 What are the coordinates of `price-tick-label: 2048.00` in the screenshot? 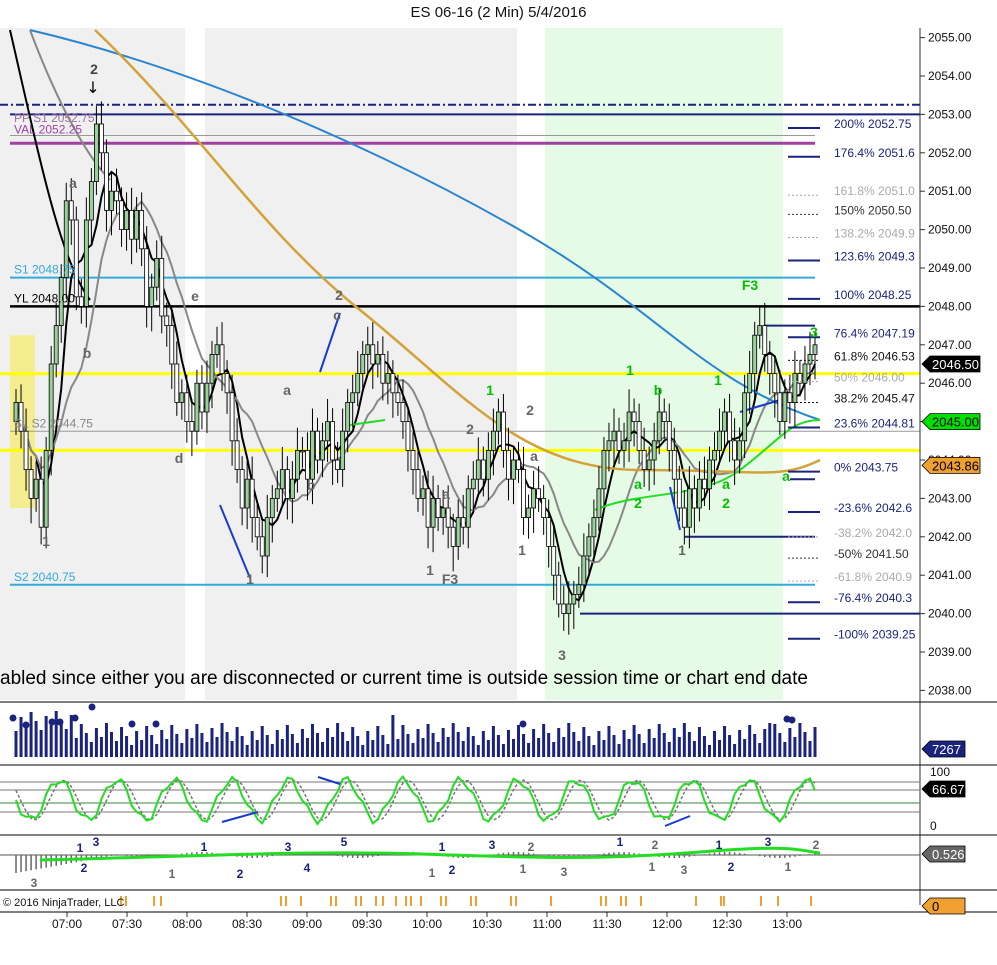 It's located at (950, 306).